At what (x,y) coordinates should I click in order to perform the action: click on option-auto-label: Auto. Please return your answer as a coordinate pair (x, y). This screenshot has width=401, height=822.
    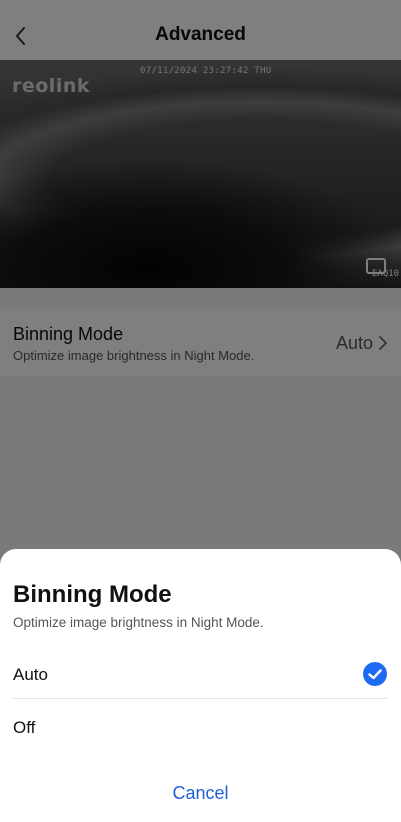
    Looking at the image, I should click on (30, 674).